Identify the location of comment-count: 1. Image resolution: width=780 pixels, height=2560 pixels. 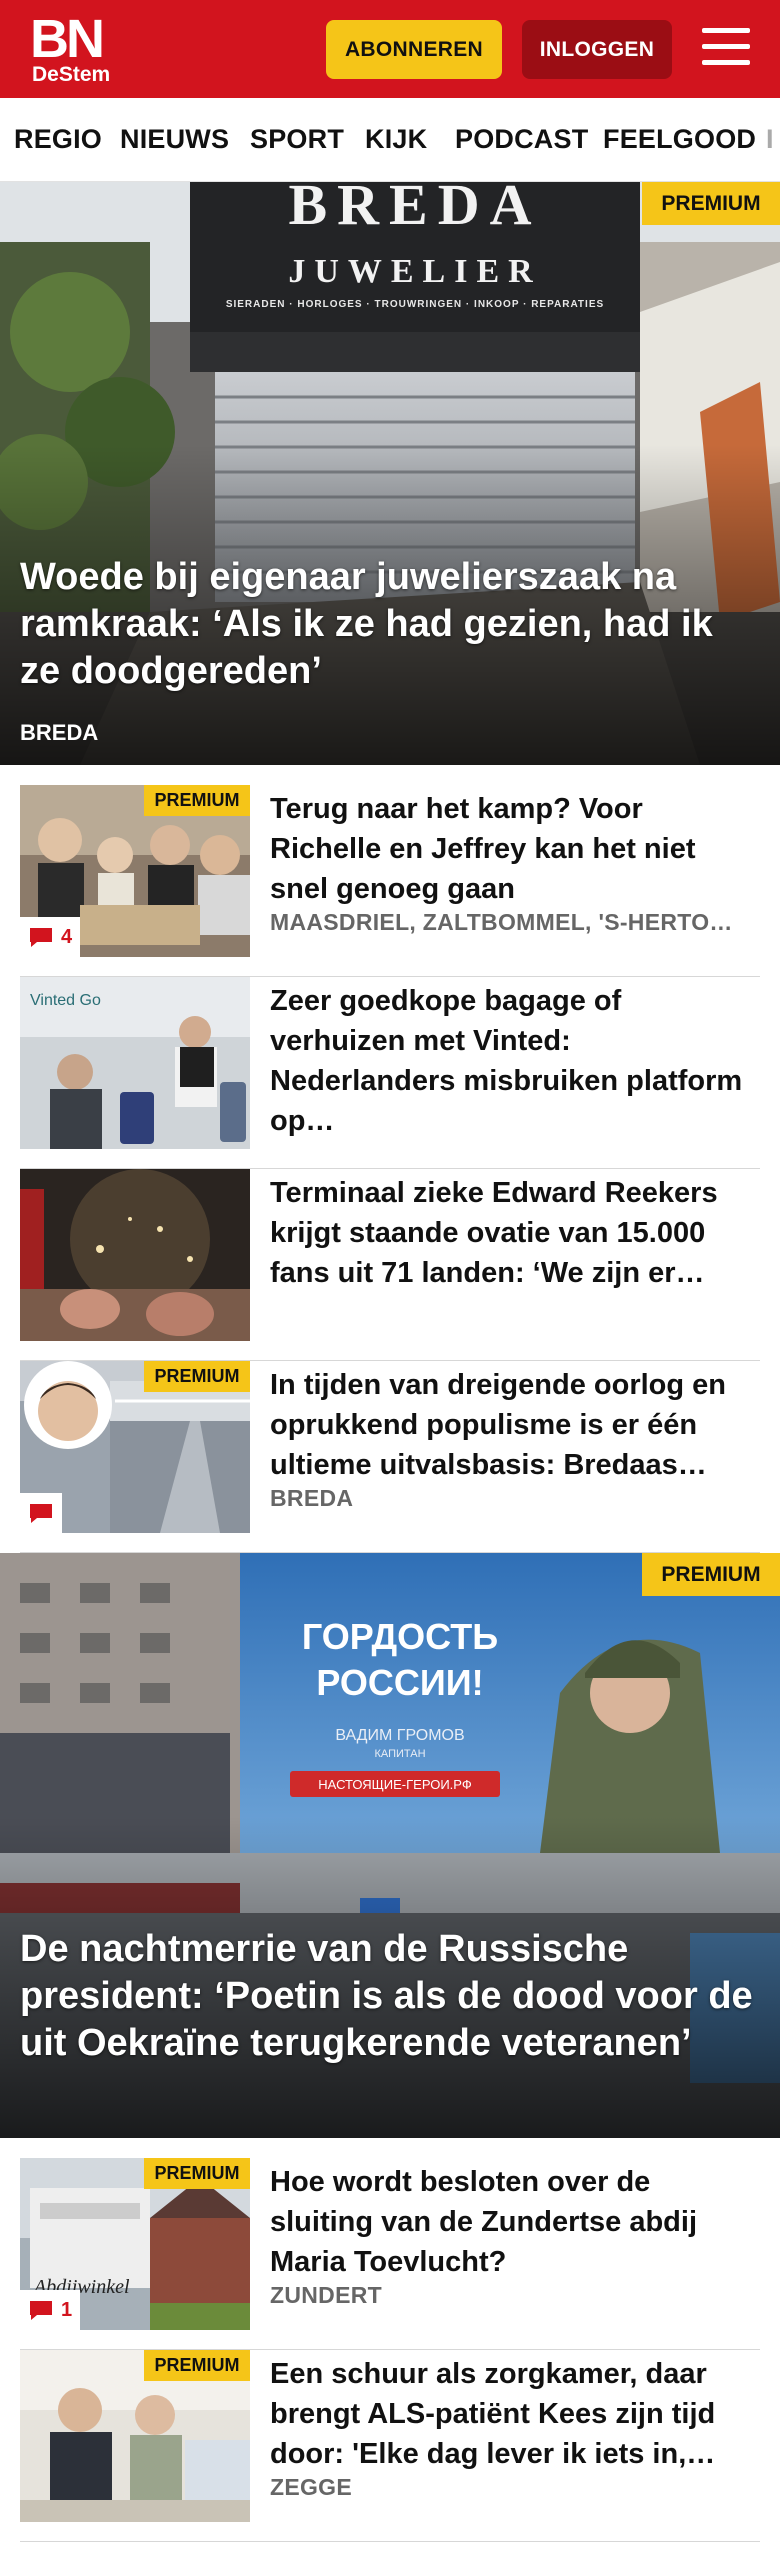
(50, 2310).